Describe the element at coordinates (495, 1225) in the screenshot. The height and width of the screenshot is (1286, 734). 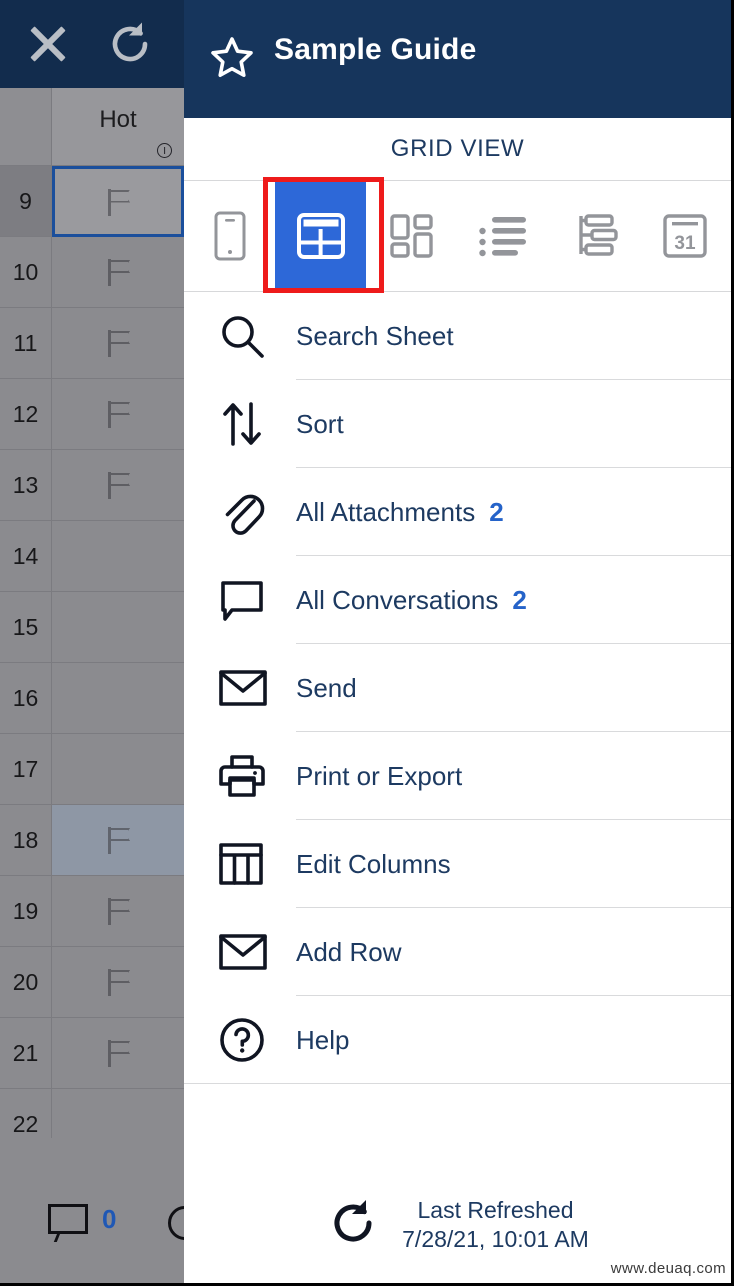
I see `last-refreshed-text: Last Refreshed 7/28/21, 10:01 AM` at that location.